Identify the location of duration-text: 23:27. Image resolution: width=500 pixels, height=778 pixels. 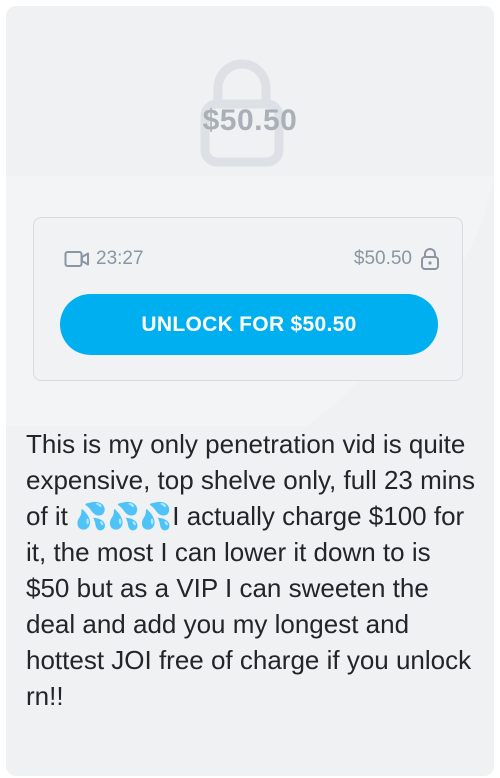
(120, 258).